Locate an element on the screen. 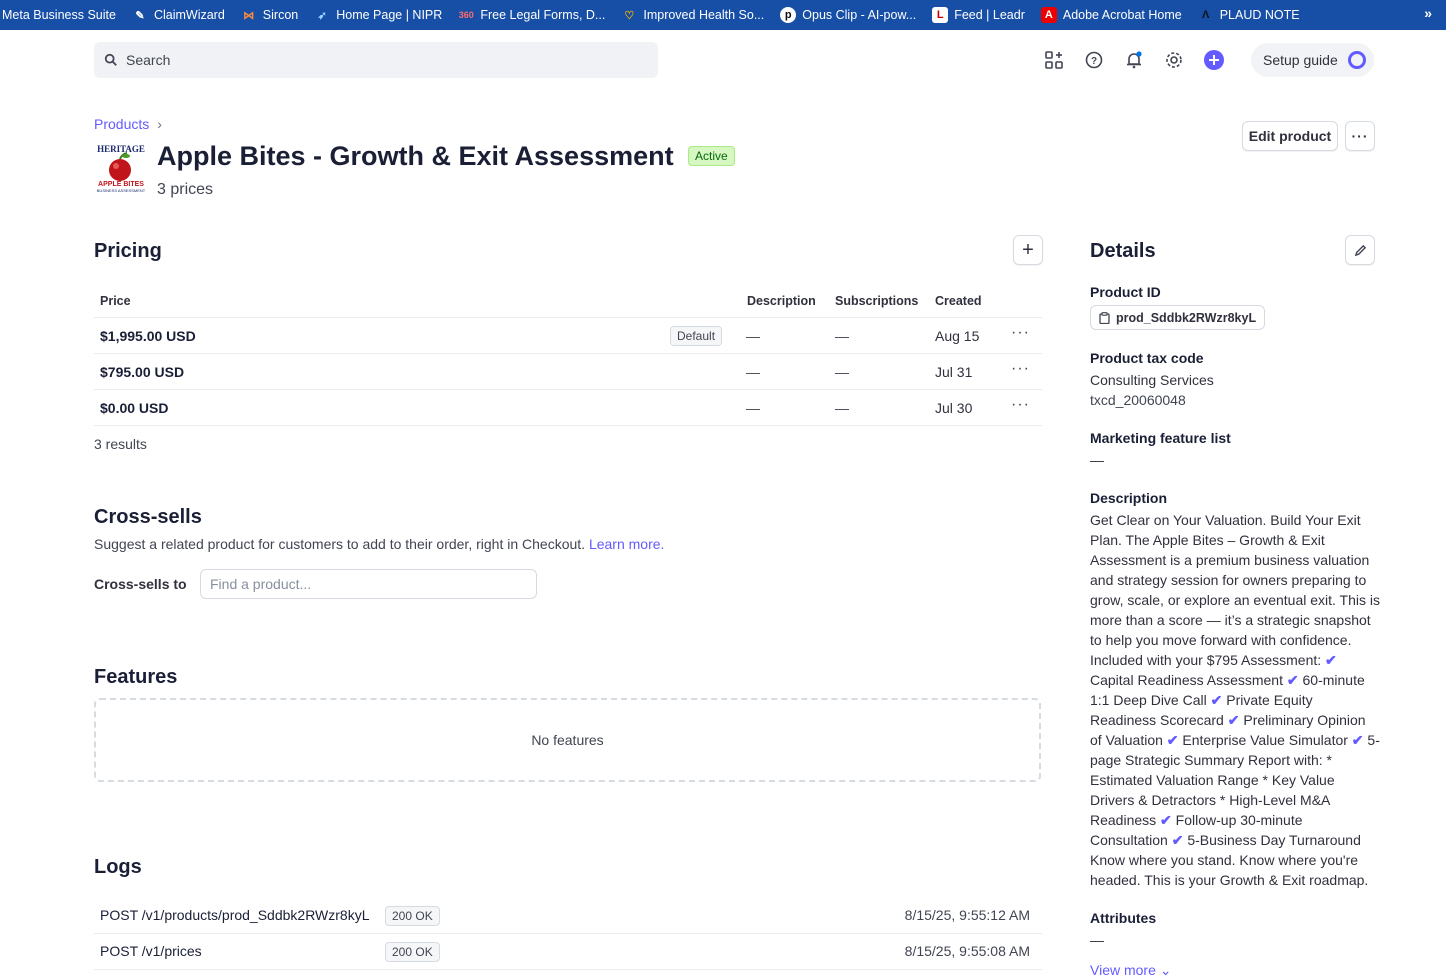  cross-sells-heading: Cross-sells is located at coordinates (148, 517).